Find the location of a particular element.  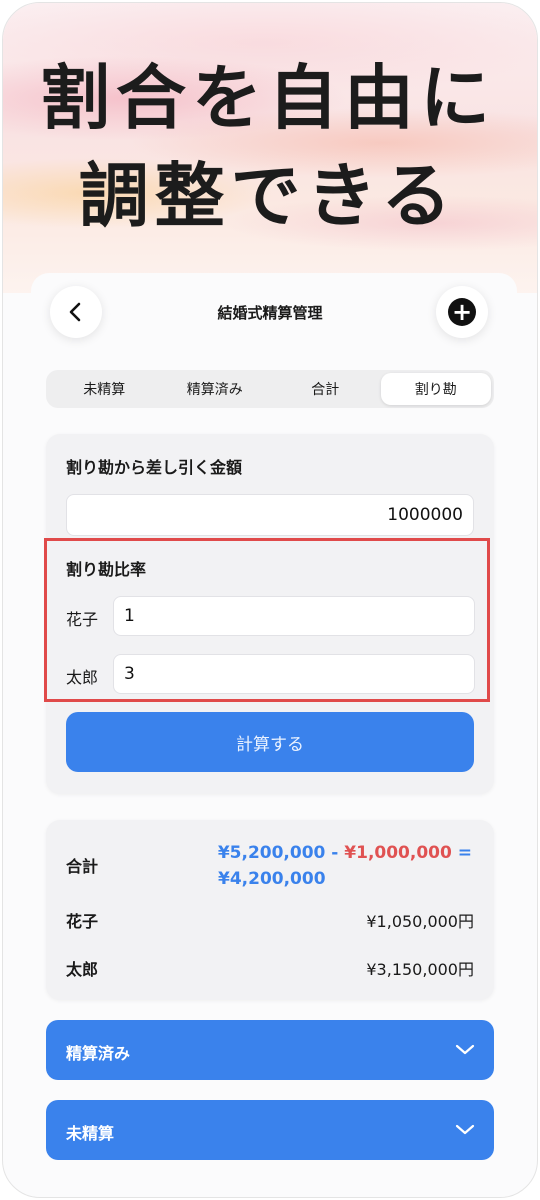

tab-split: 割り勘 is located at coordinates (435, 389).